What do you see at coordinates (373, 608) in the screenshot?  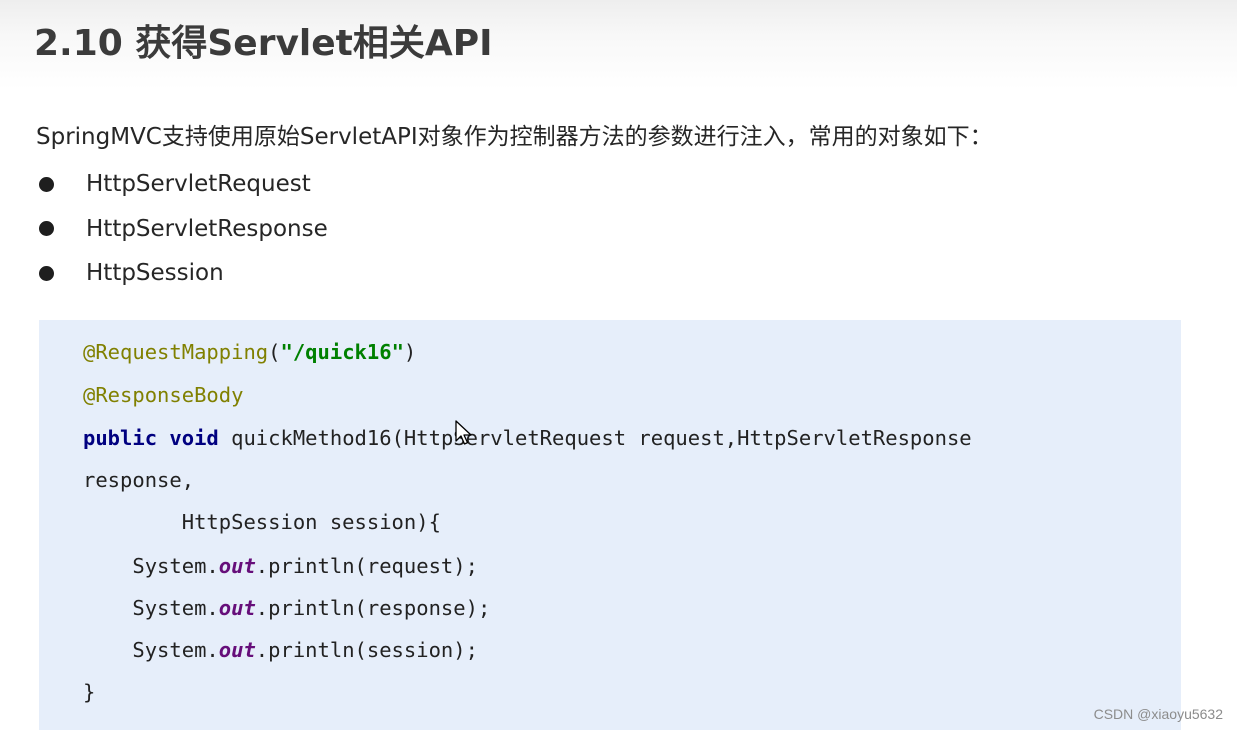 I see `code-text: .println(response);` at bounding box center [373, 608].